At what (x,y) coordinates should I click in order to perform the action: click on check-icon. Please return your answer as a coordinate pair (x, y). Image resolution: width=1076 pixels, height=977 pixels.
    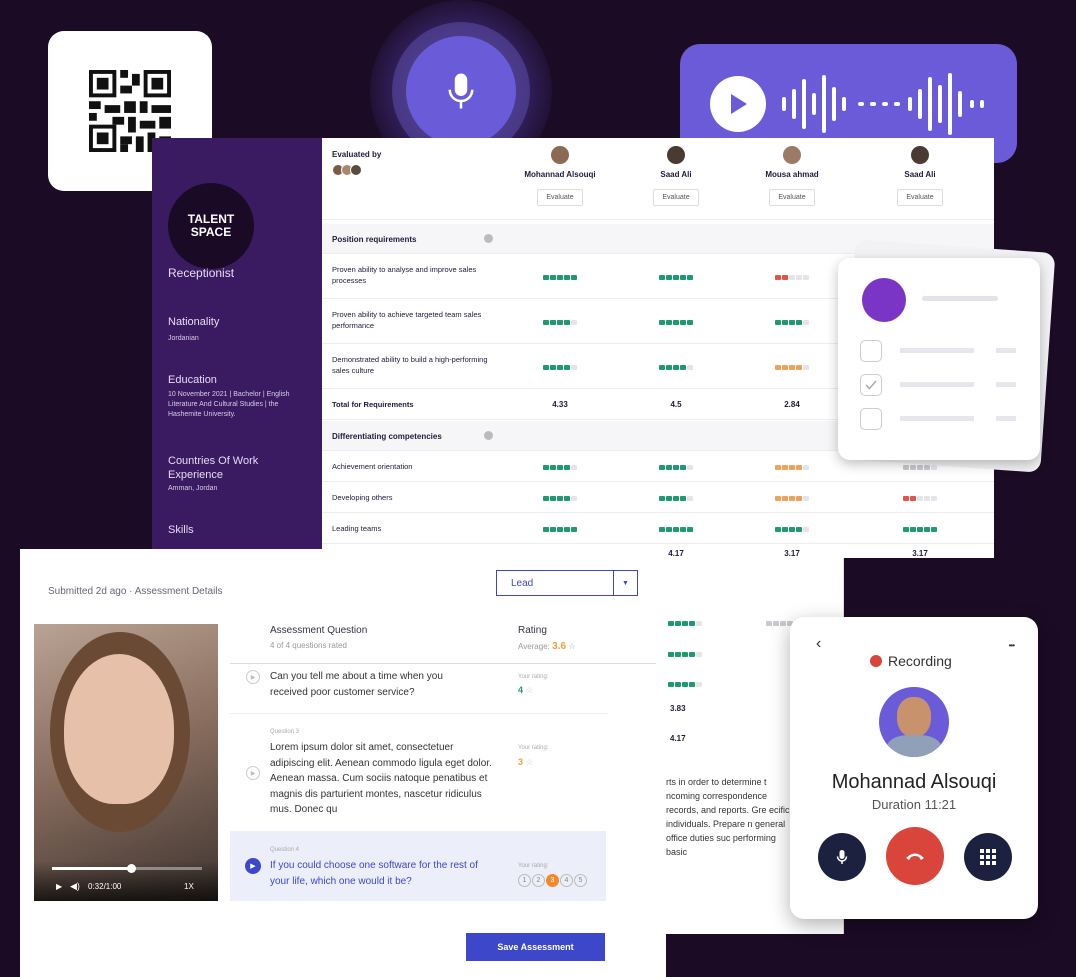
    Looking at the image, I should click on (871, 385).